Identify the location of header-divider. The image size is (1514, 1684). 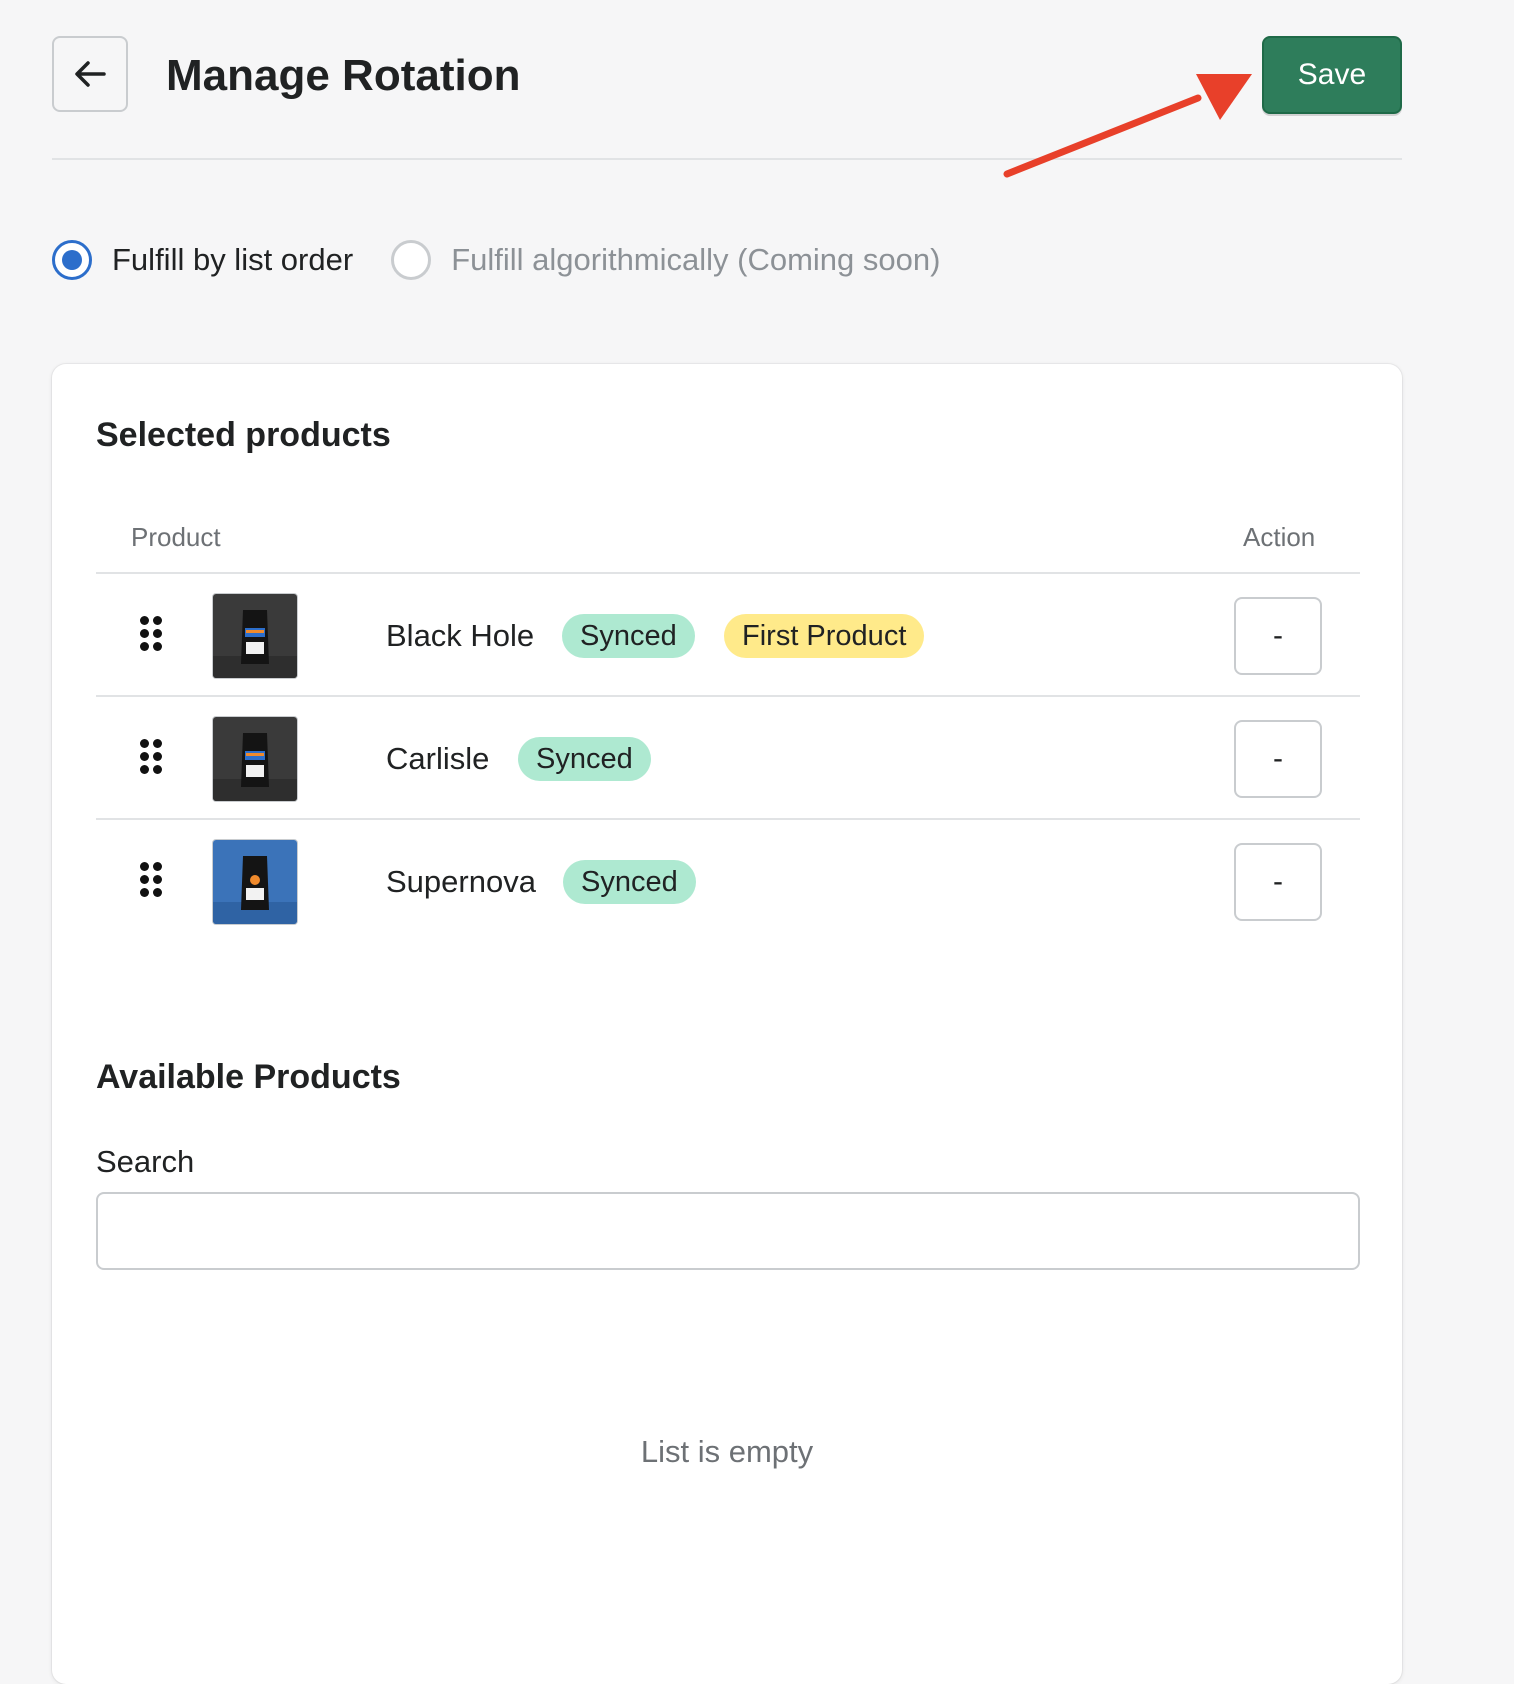
(727, 159).